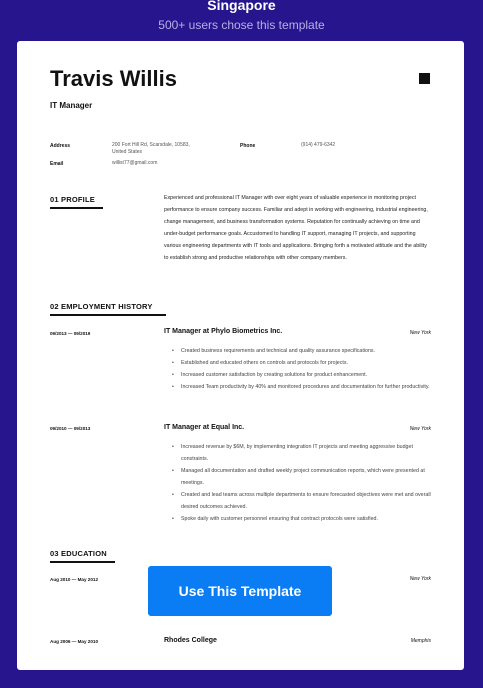 The image size is (483, 688). I want to click on template-title: Singapore, so click(241, 6).